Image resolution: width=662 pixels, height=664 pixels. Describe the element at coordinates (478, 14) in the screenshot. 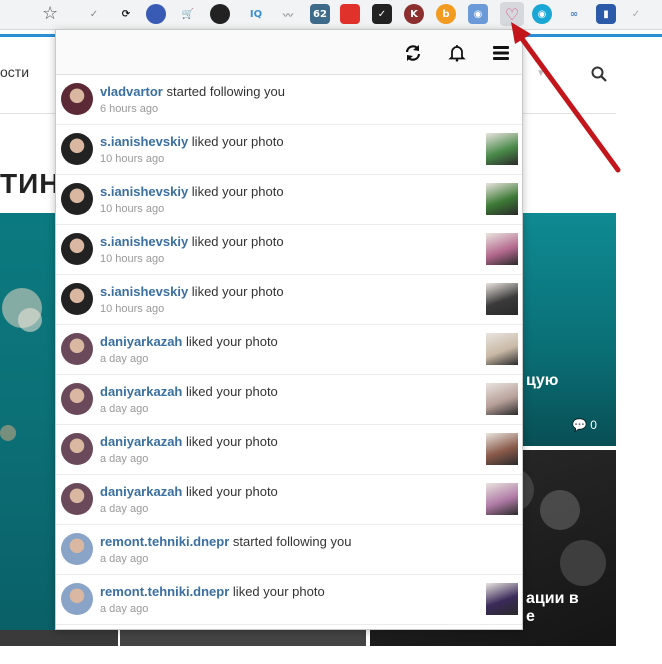

I see `rss-ext-icon: ◉` at that location.